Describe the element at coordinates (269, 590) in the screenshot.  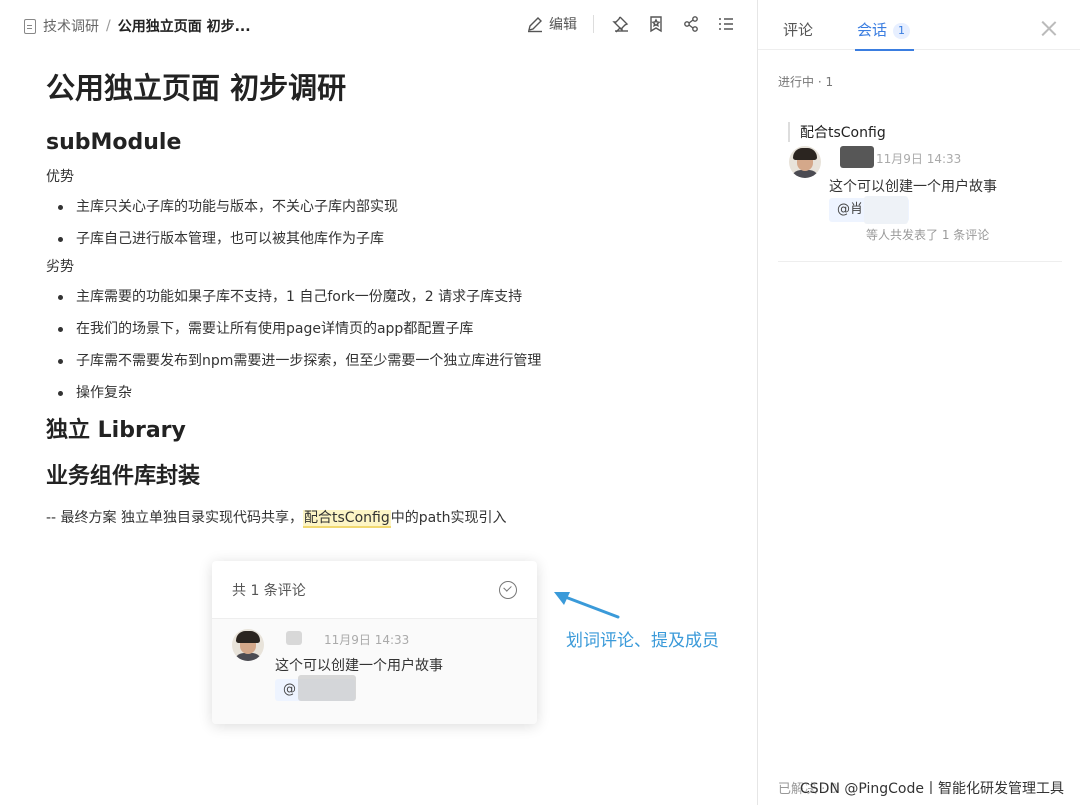
I see `popover-title: 共 1 条评论` at that location.